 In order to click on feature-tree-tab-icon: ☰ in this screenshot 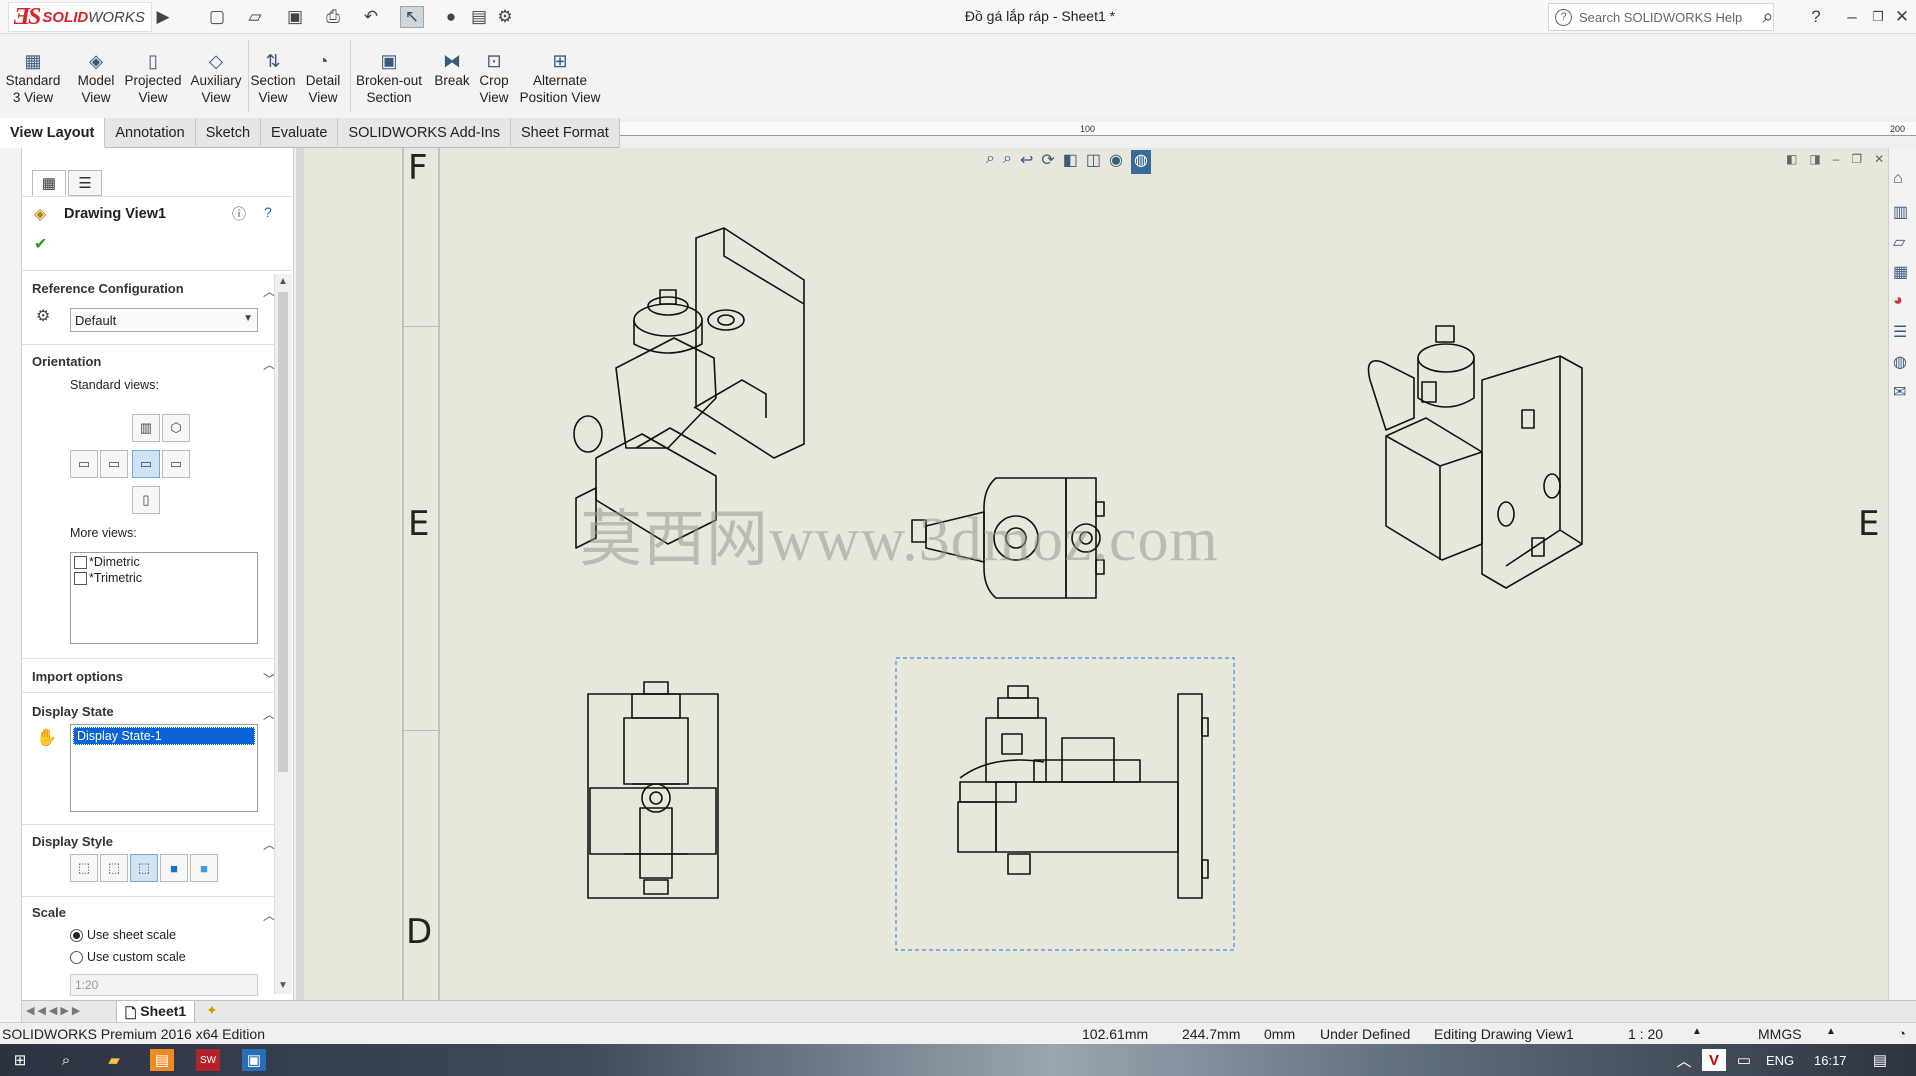, I will do `click(85, 183)`.